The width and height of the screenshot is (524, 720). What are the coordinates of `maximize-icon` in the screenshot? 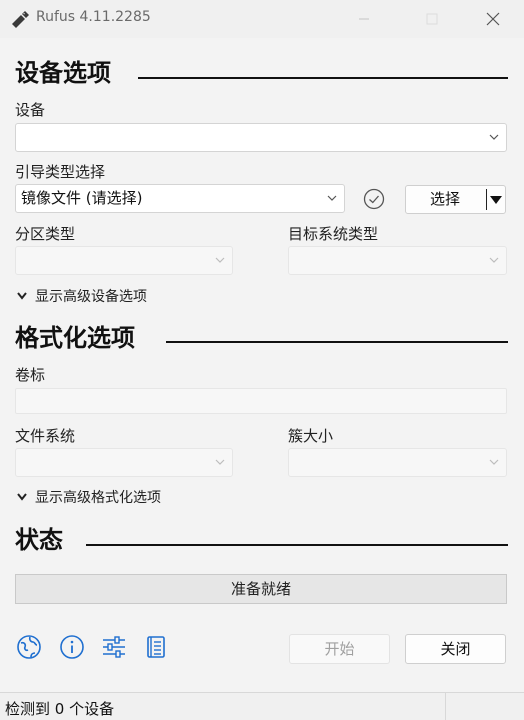 It's located at (432, 19).